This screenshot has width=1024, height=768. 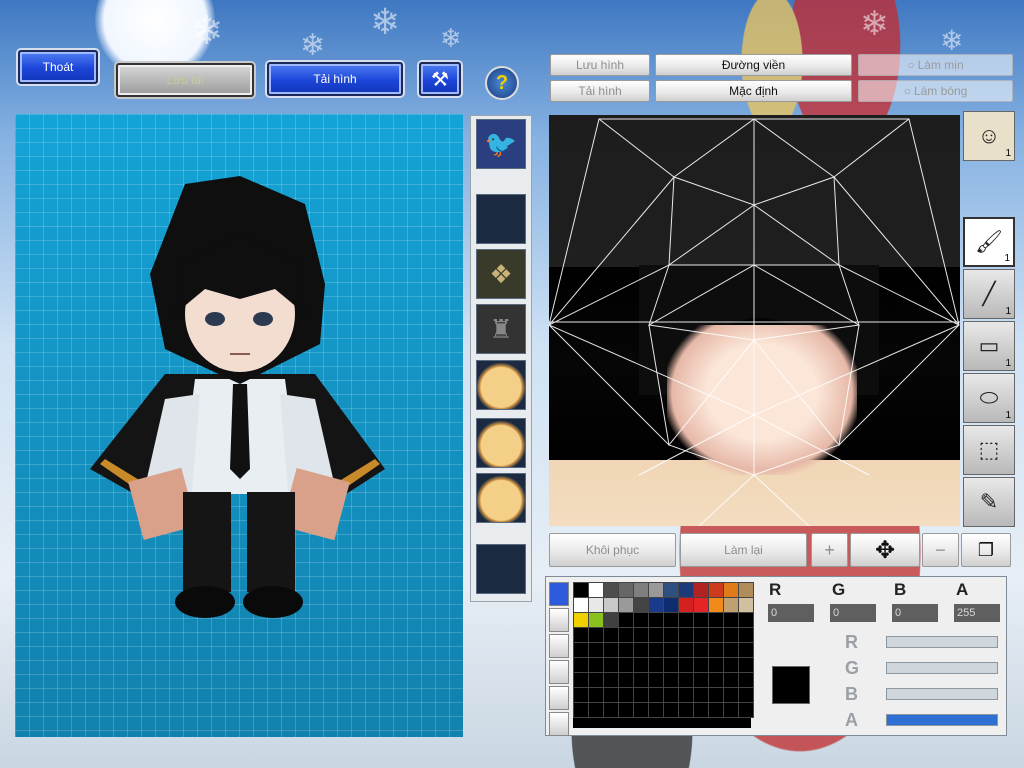 What do you see at coordinates (942, 720) in the screenshot?
I see `a-slider` at bounding box center [942, 720].